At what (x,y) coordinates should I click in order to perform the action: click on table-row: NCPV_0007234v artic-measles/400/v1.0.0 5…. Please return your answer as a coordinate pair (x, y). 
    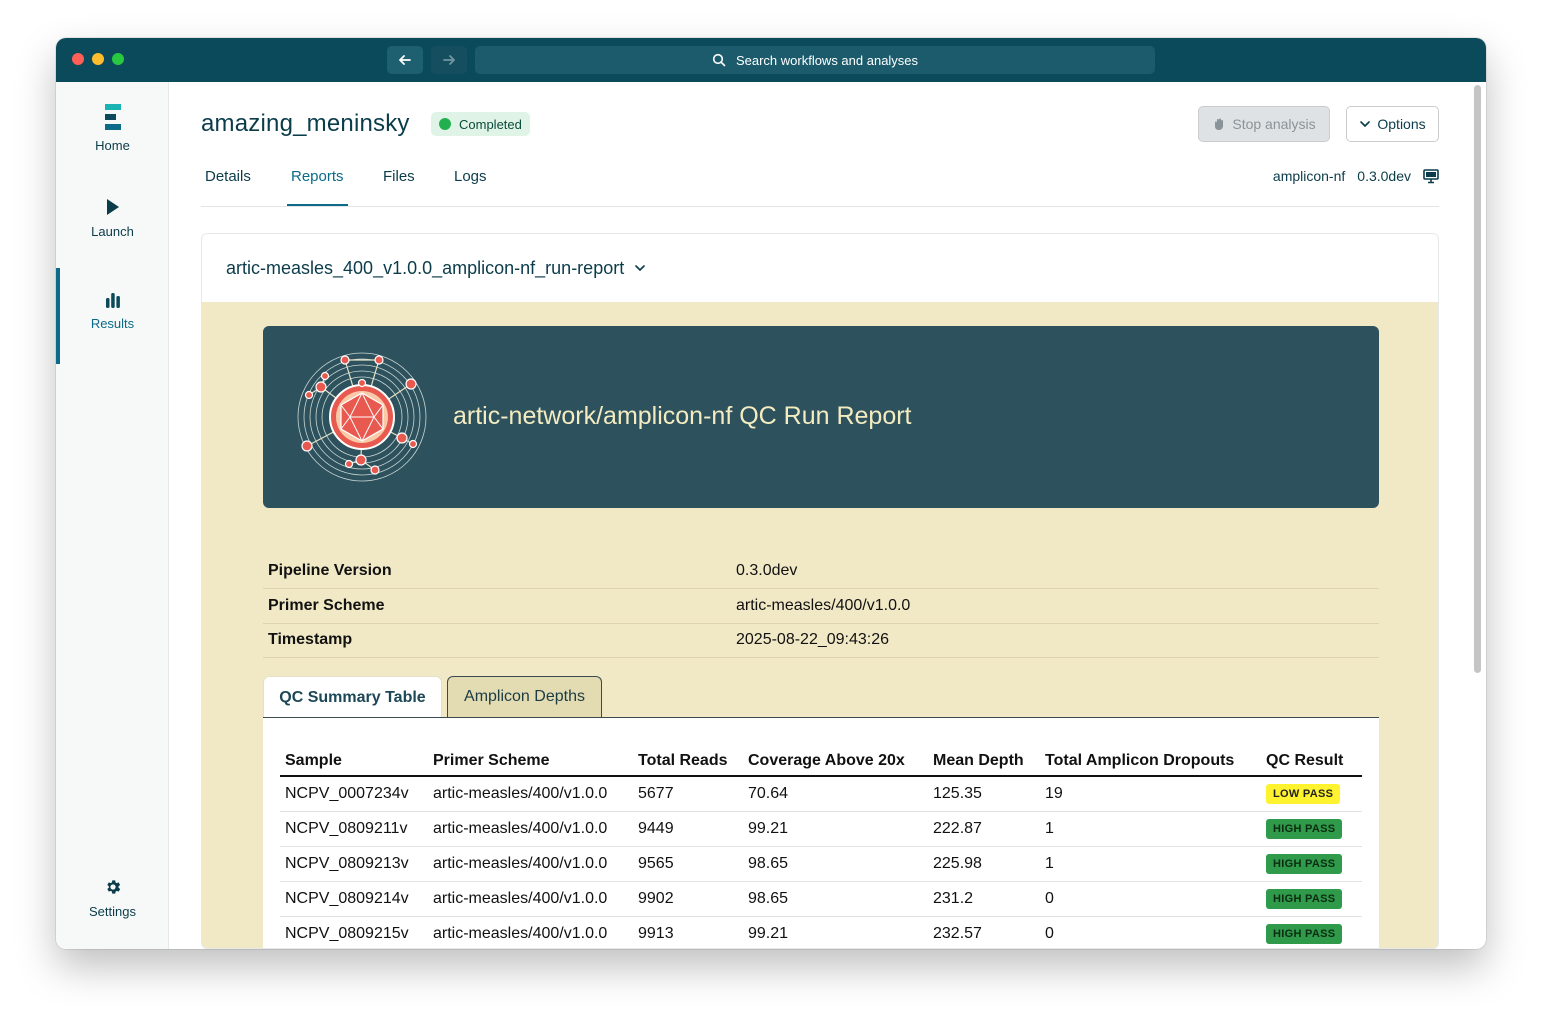
    Looking at the image, I should click on (821, 794).